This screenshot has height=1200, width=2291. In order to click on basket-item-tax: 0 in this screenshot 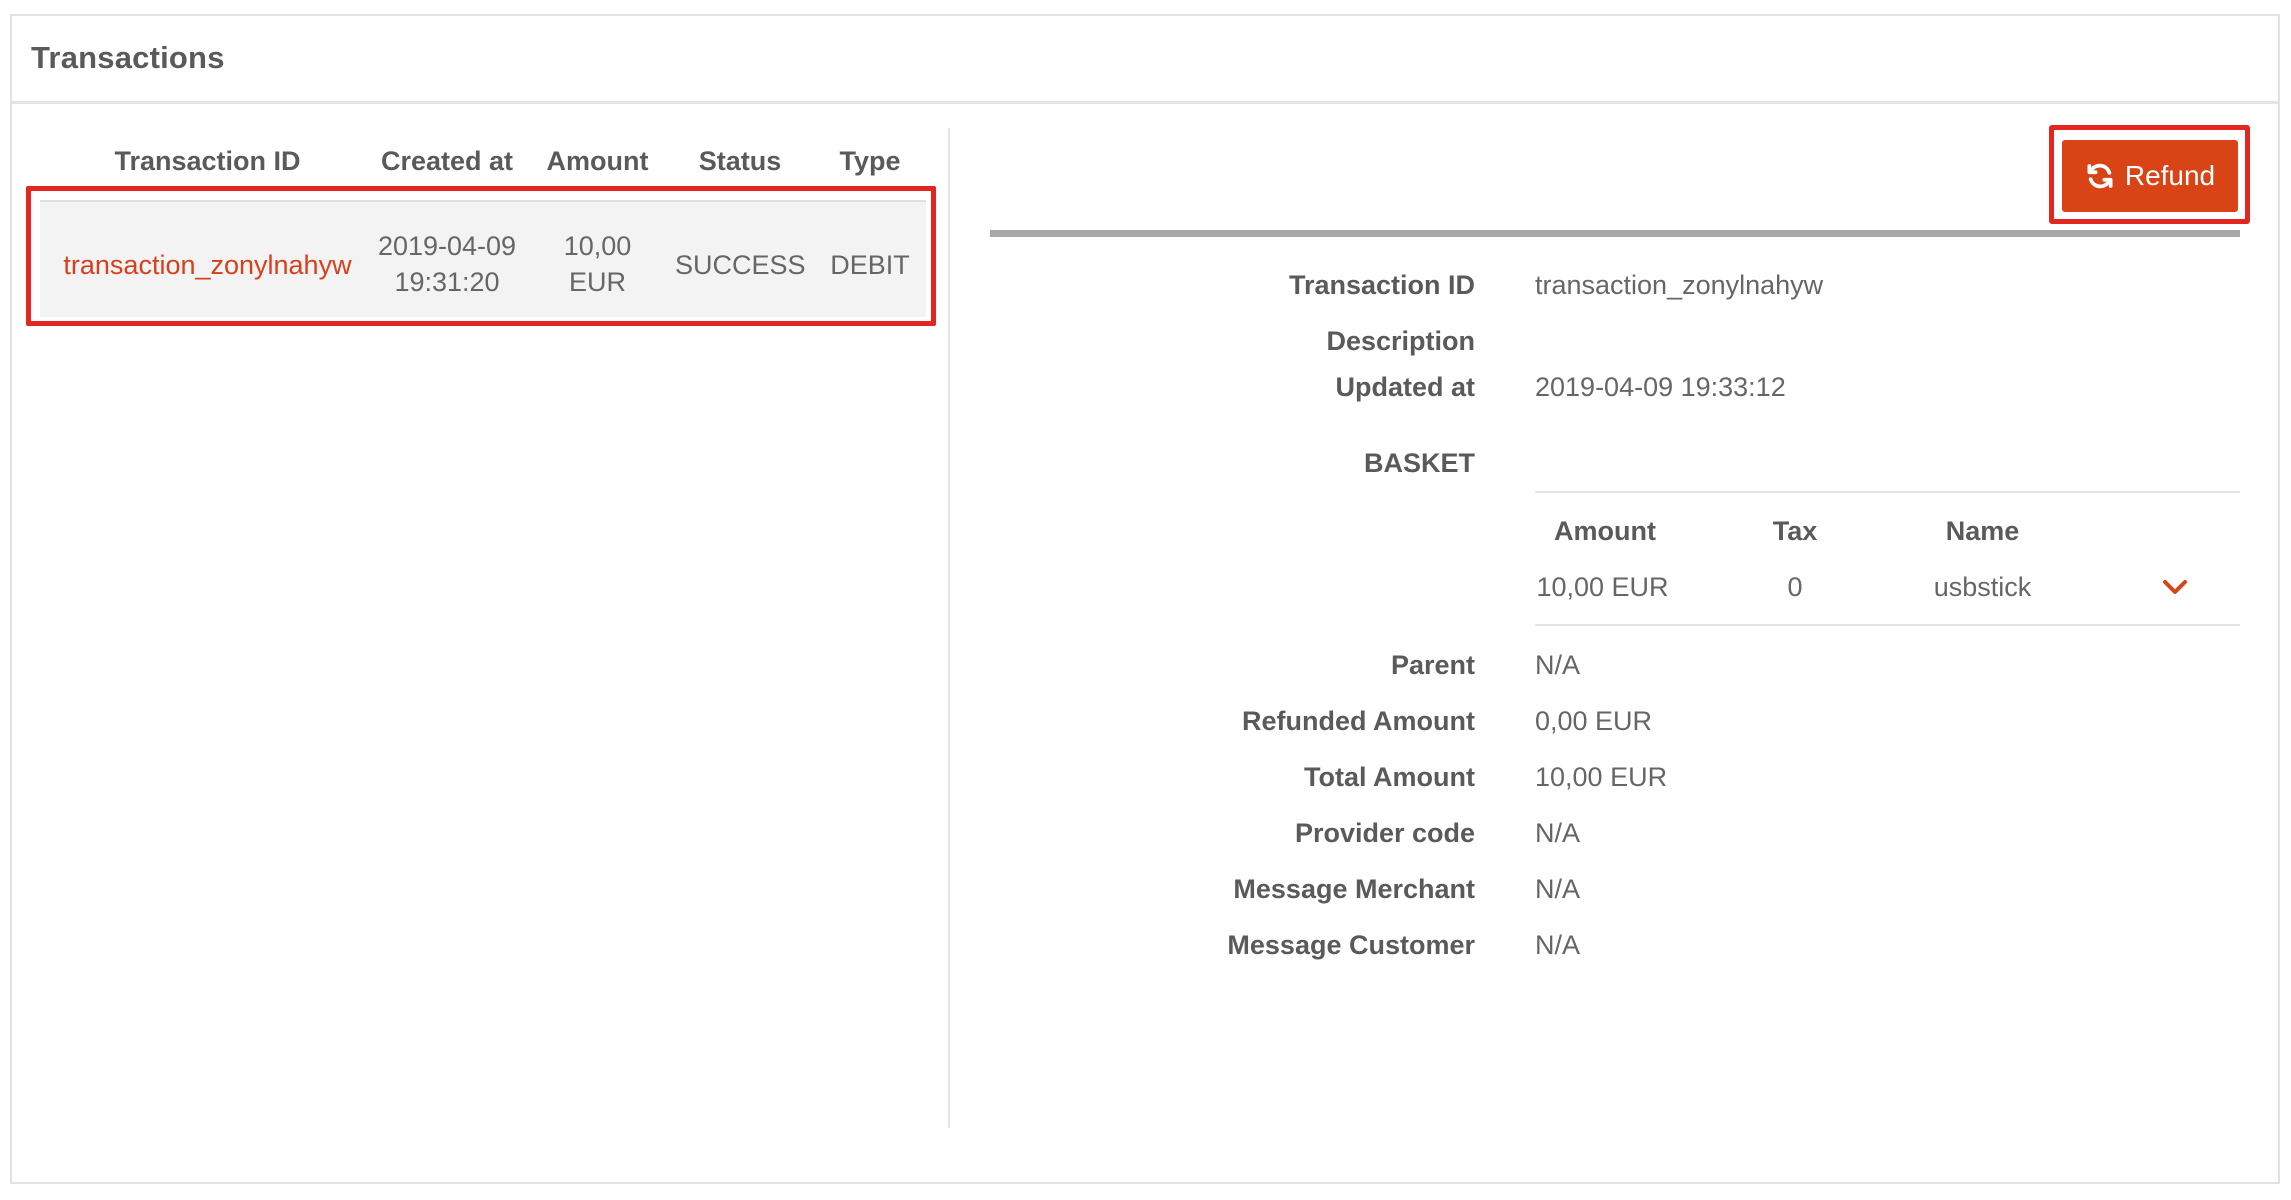, I will do `click(1795, 587)`.